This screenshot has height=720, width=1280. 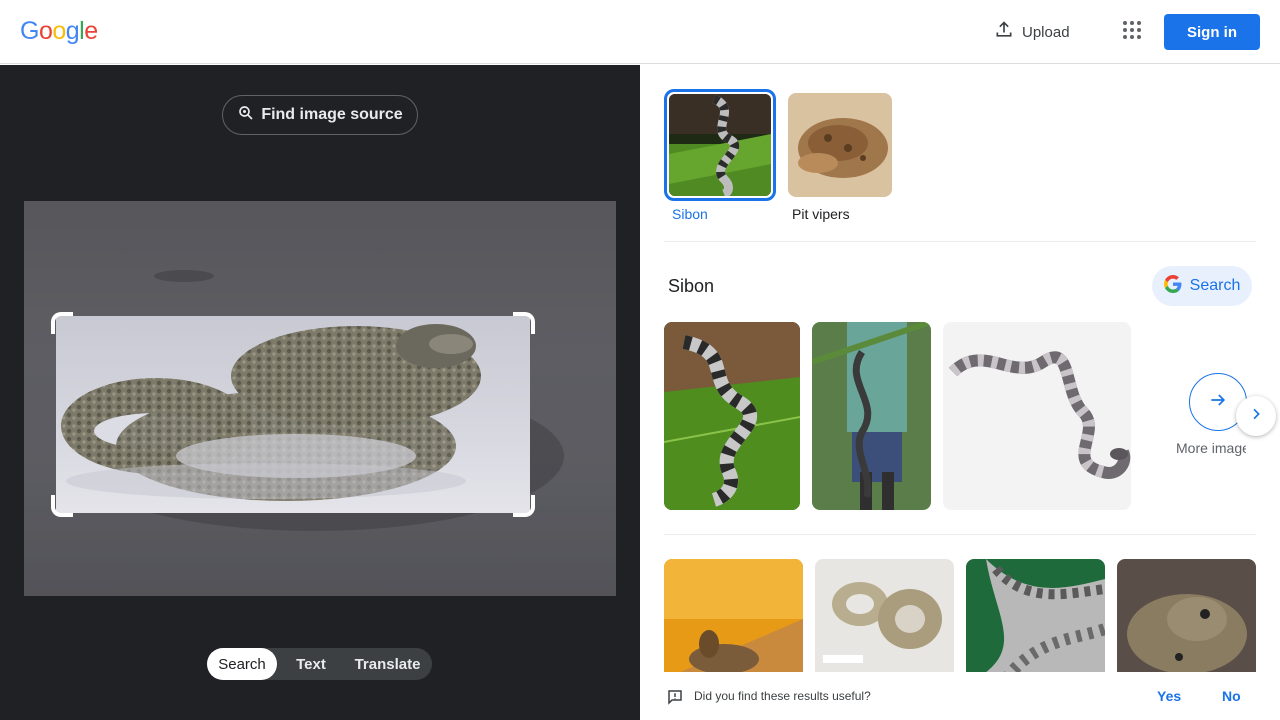 What do you see at coordinates (242, 664) in the screenshot?
I see `mode-search-tab: Search` at bounding box center [242, 664].